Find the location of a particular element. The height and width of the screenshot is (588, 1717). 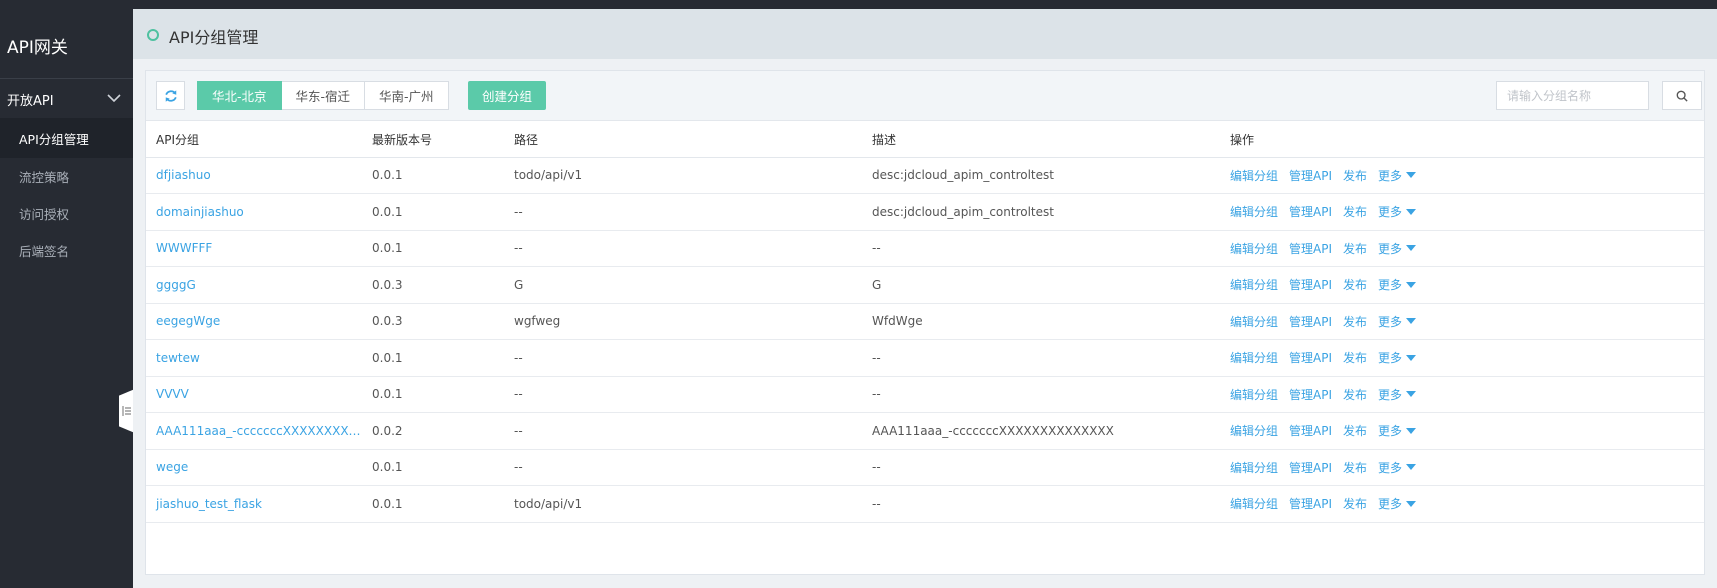

toolbar: 华北-北京 华东-宿迁 华南-广州 创建分组 is located at coordinates (925, 96).